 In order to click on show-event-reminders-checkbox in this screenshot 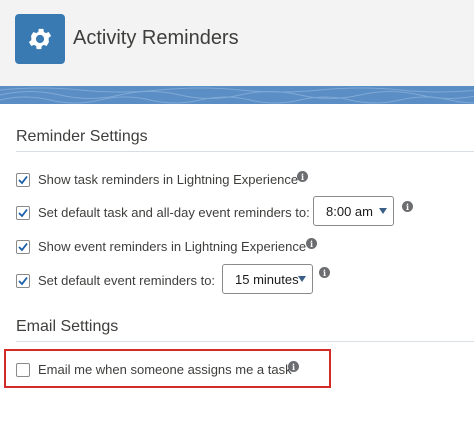, I will do `click(23, 246)`.